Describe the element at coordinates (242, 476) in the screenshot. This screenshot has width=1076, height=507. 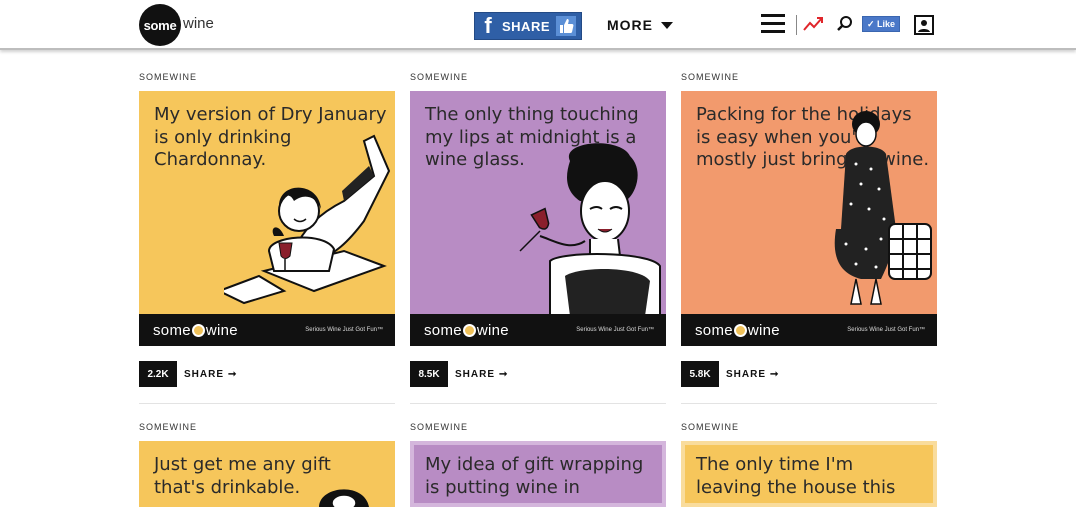
I see `ecard-caption: Just get me any gift that's drinkable.` at that location.